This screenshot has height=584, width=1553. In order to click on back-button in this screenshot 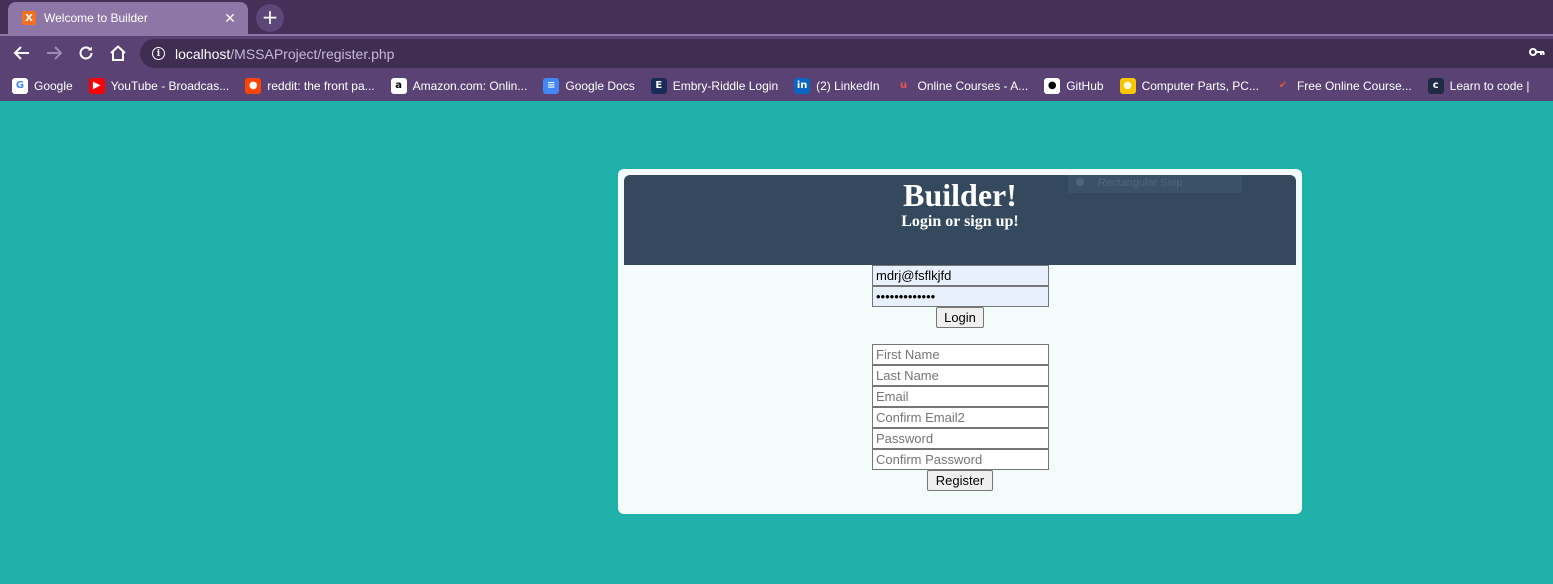, I will do `click(22, 53)`.